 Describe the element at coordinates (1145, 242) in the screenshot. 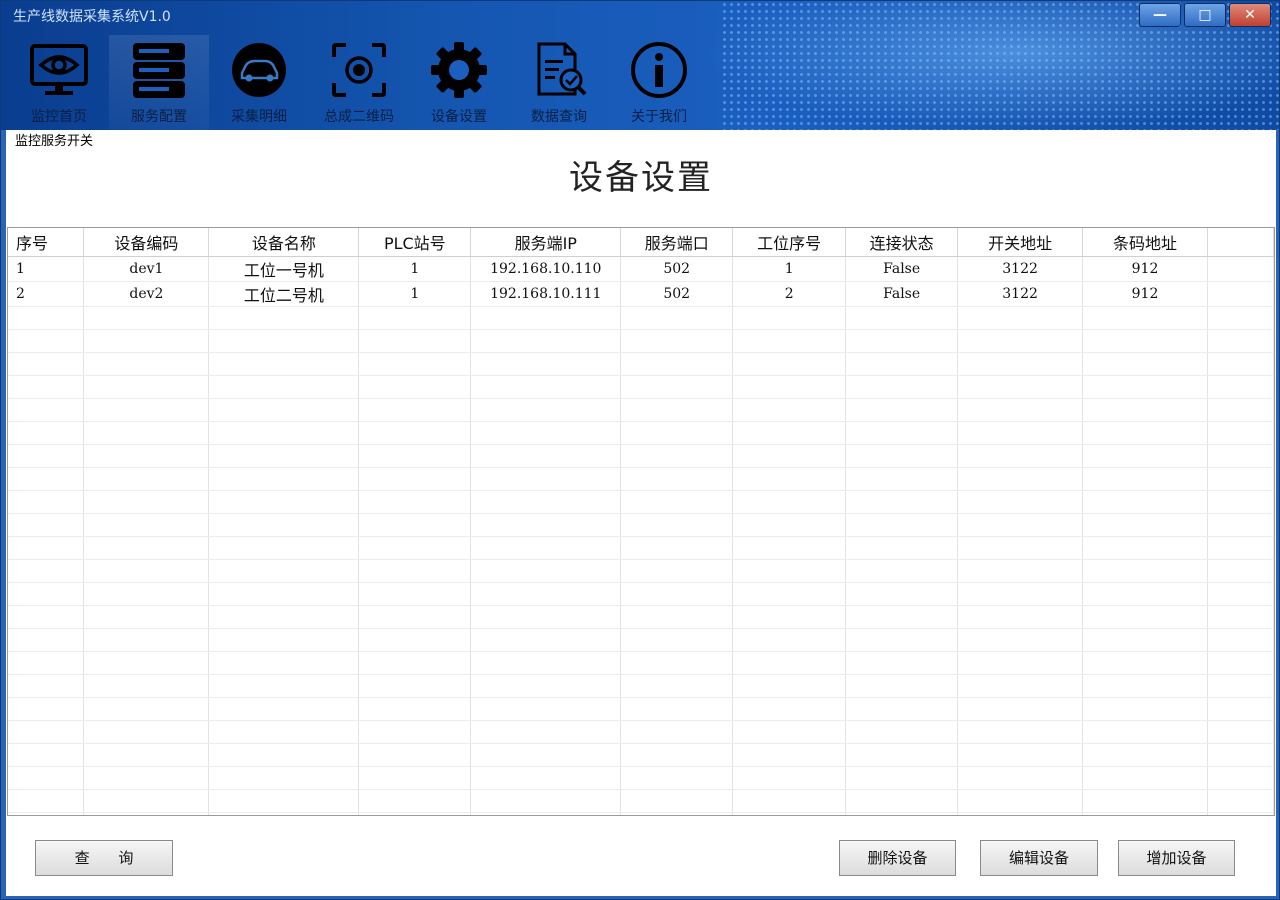

I see `column-header: 条码地址` at that location.